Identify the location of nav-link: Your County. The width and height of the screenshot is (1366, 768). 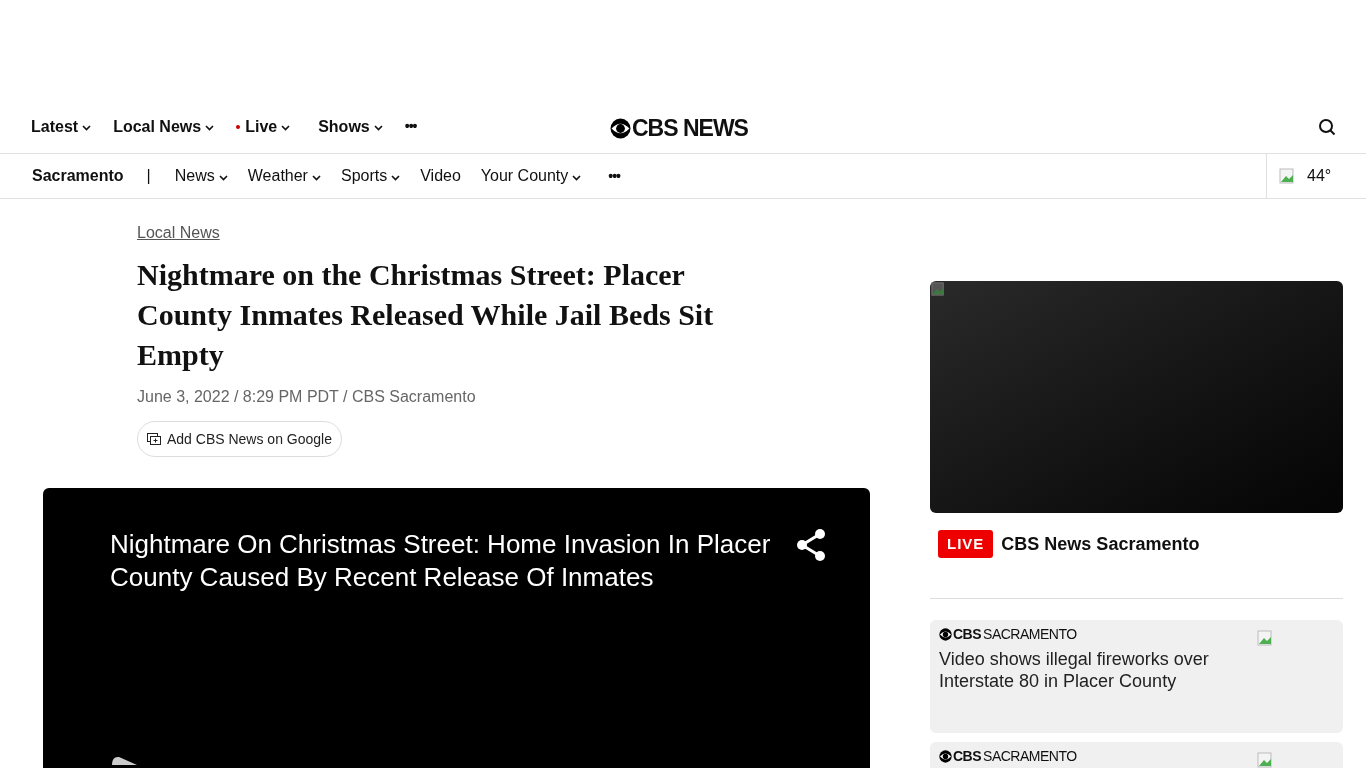
(531, 176).